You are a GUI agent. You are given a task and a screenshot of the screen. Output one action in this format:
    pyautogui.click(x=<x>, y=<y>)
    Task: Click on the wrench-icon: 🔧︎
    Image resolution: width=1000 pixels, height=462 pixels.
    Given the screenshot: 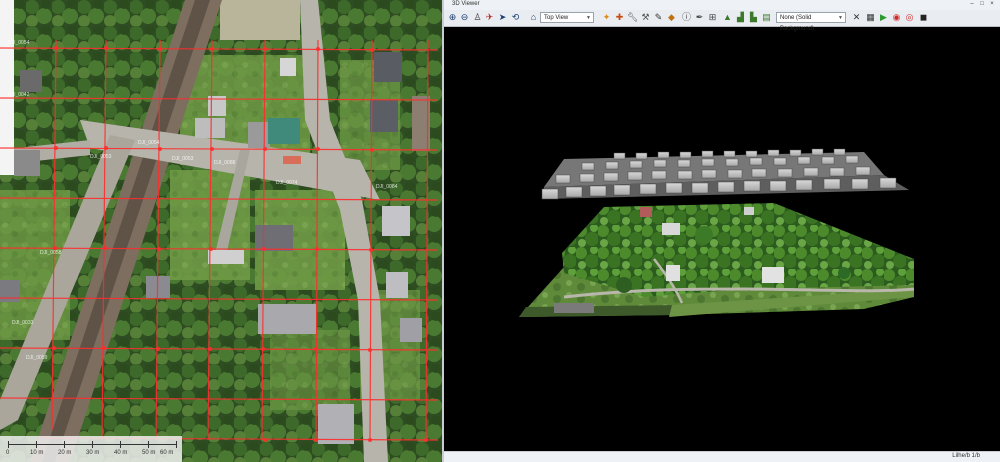 What is the action you would take?
    pyautogui.click(x=632, y=17)
    